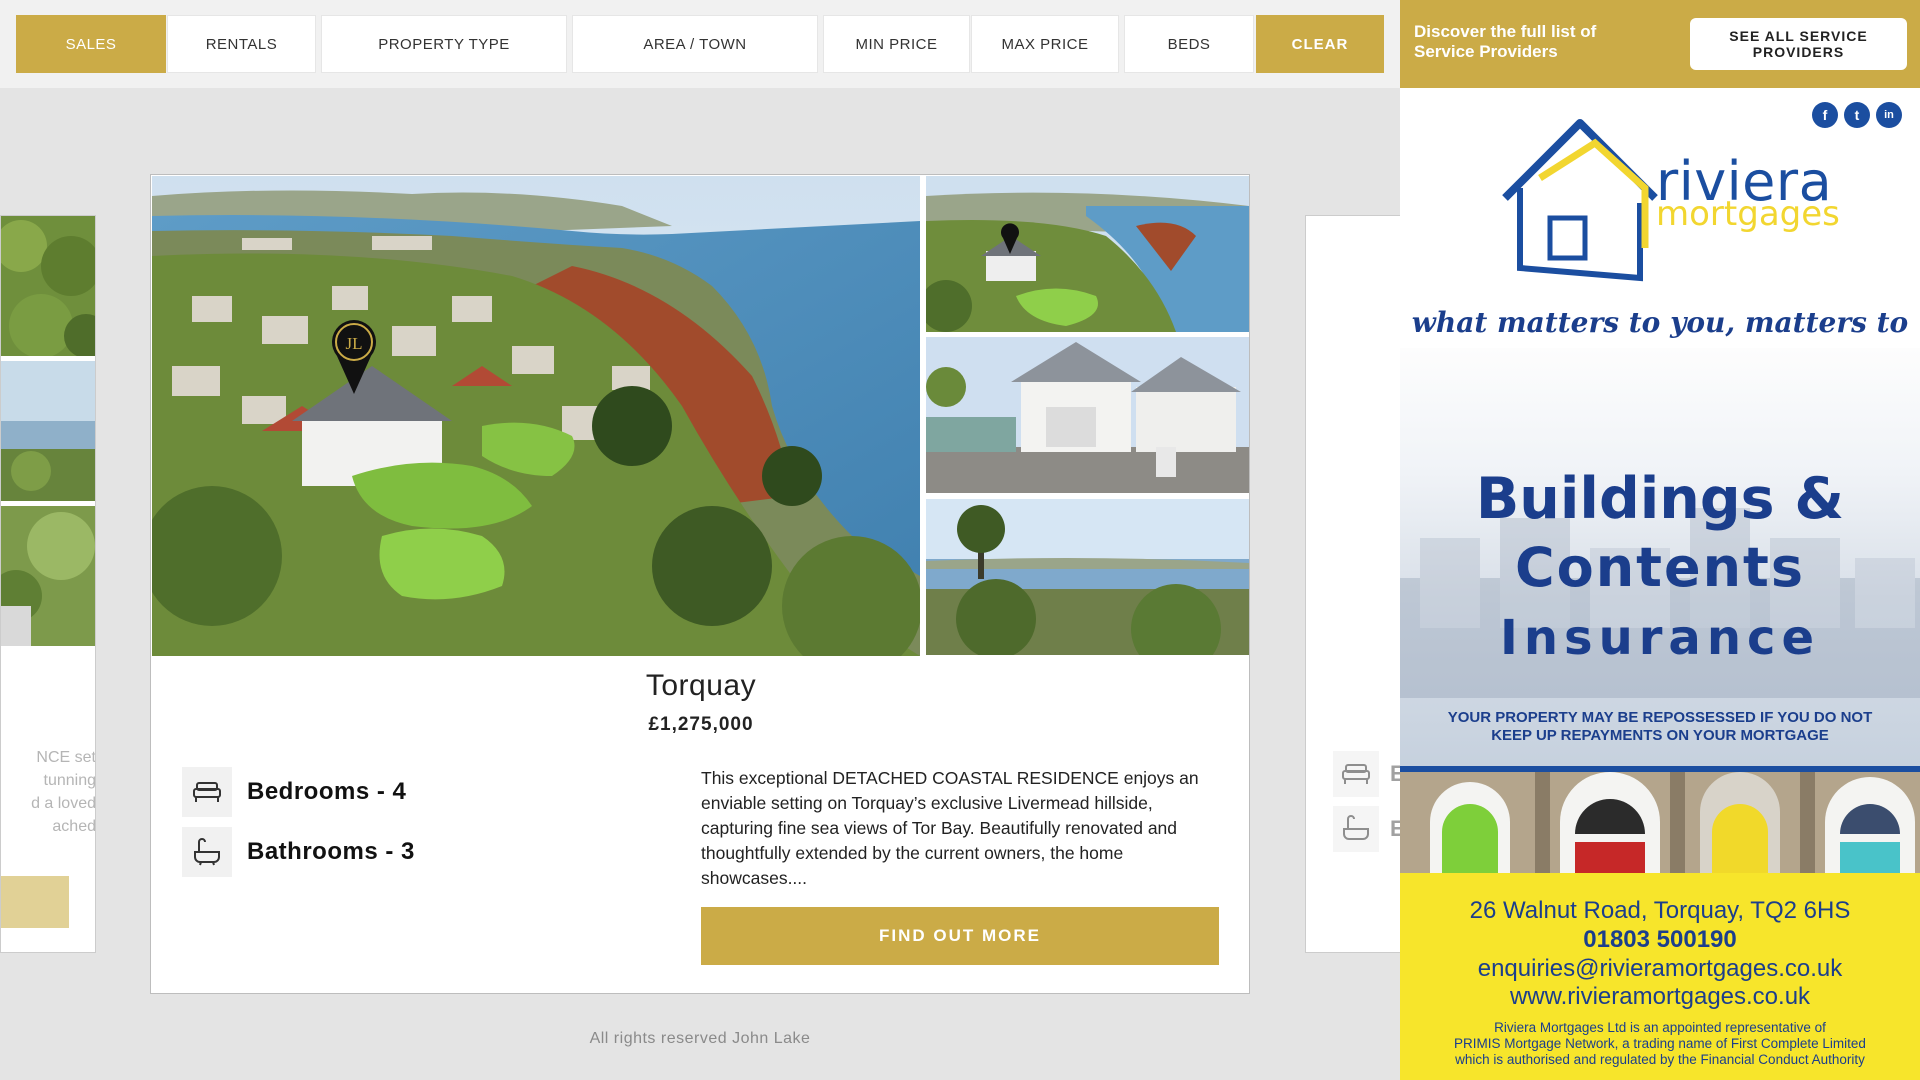  What do you see at coordinates (896, 44) in the screenshot?
I see `filter-min-price-button: MIN PRICE` at bounding box center [896, 44].